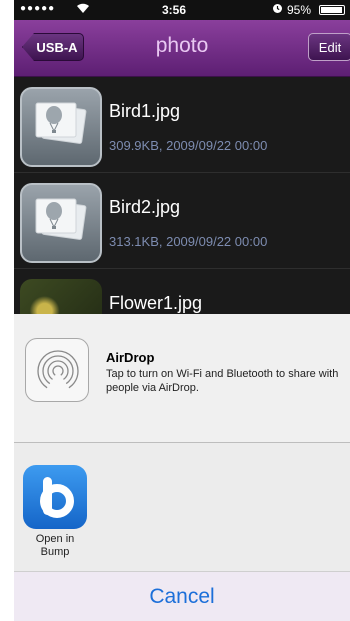 Image resolution: width=350 pixels, height=621 pixels. I want to click on battery-percent: 95%, so click(299, 10).